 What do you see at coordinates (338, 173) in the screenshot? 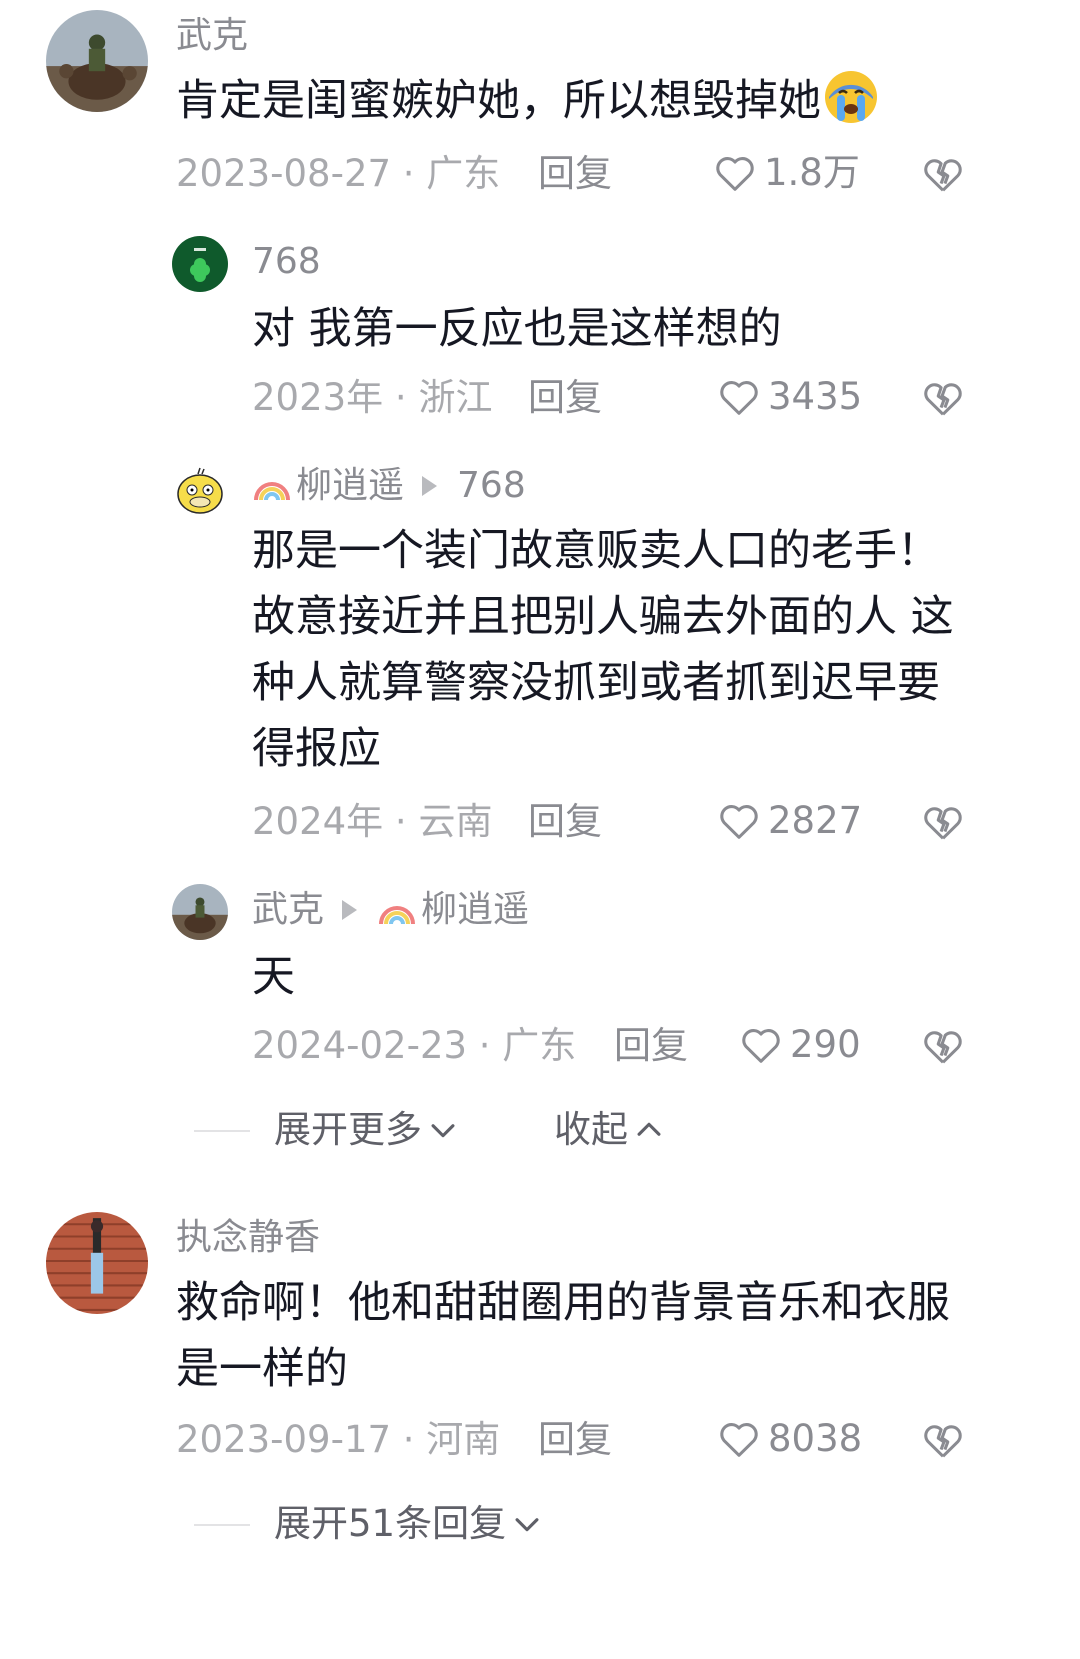
I see `comment-meta: 2023-08-27 · 广东` at bounding box center [338, 173].